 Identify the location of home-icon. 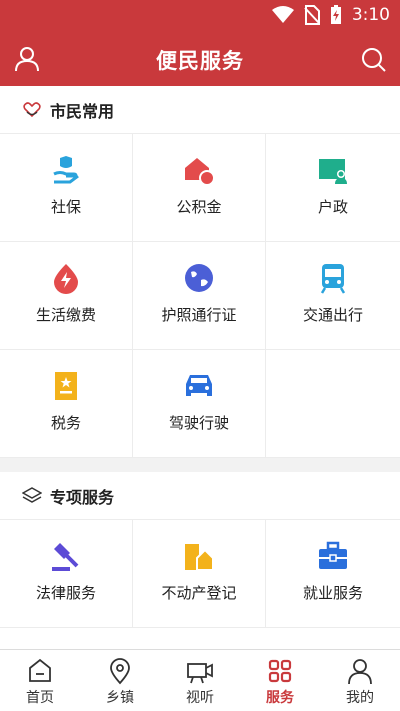
(40, 670).